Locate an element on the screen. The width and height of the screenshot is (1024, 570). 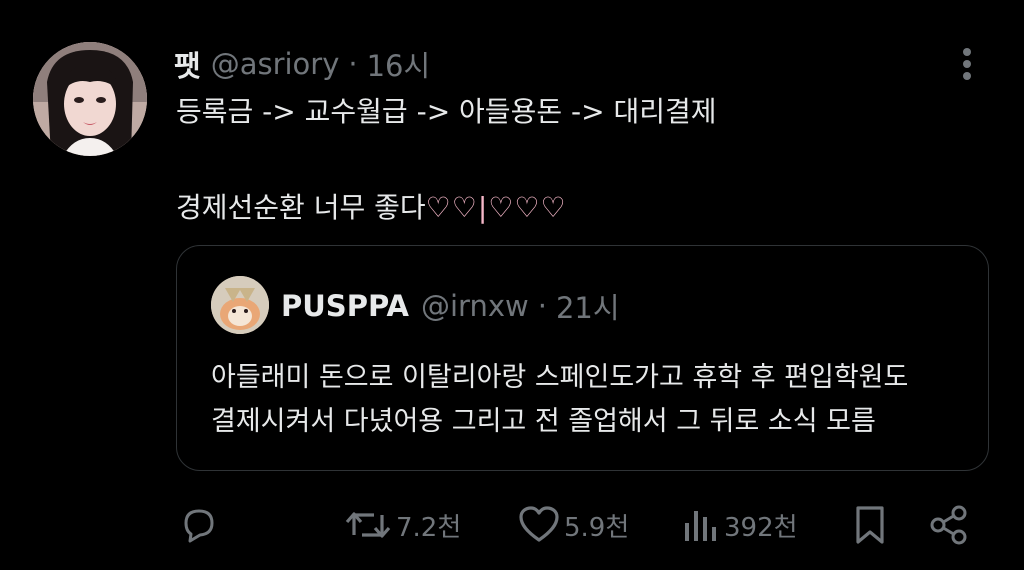
quoted-text-line: 결제시켜서 다녔어용 그리고 전 졸업해서 그 뒤로 소식 모름 is located at coordinates (543, 421).